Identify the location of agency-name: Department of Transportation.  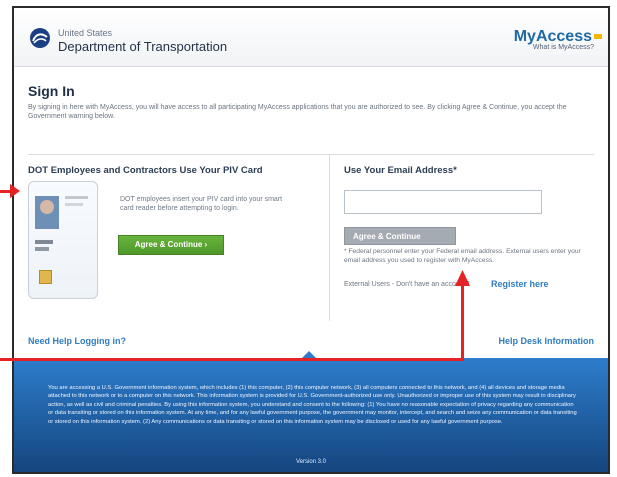
(143, 46).